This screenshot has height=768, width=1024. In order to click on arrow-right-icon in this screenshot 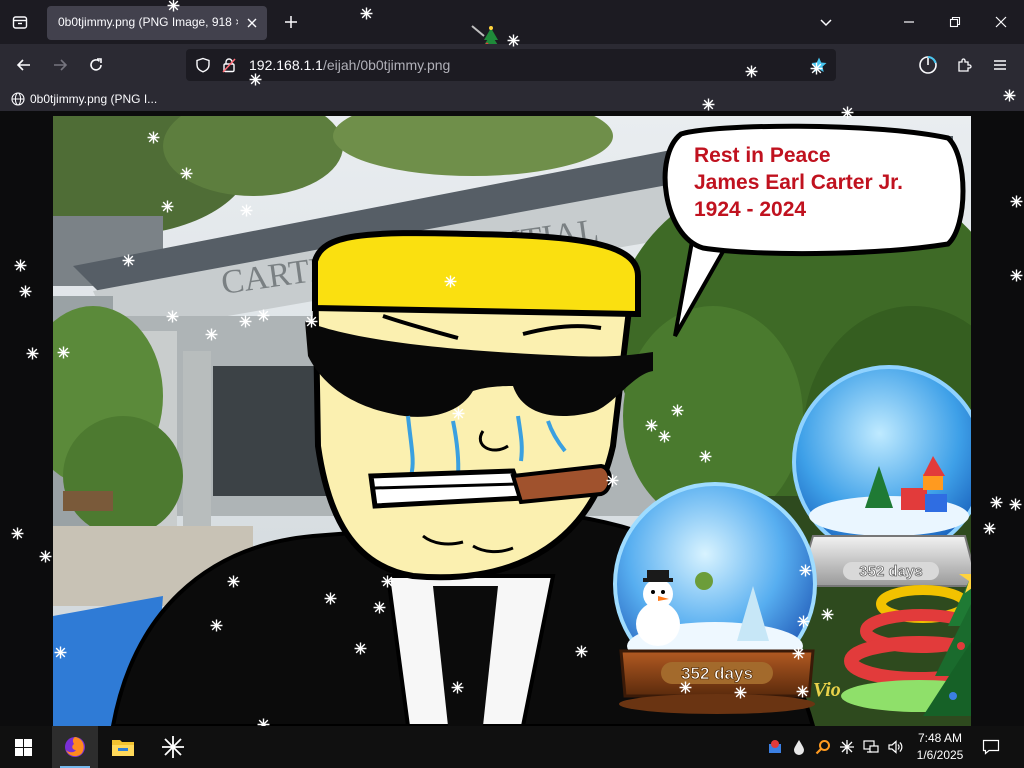, I will do `click(61, 65)`.